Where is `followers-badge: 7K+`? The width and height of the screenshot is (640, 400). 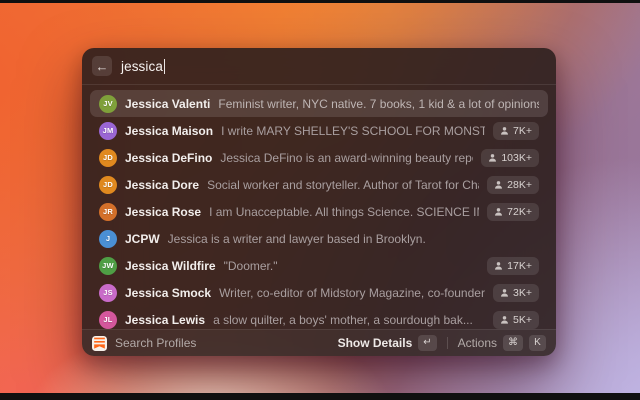 followers-badge: 7K+ is located at coordinates (516, 130).